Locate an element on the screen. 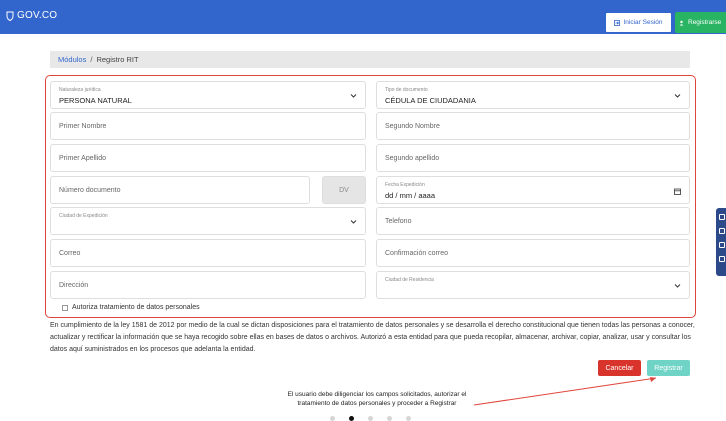  tipo-documento-label: Tipo de documento is located at coordinates (406, 90).